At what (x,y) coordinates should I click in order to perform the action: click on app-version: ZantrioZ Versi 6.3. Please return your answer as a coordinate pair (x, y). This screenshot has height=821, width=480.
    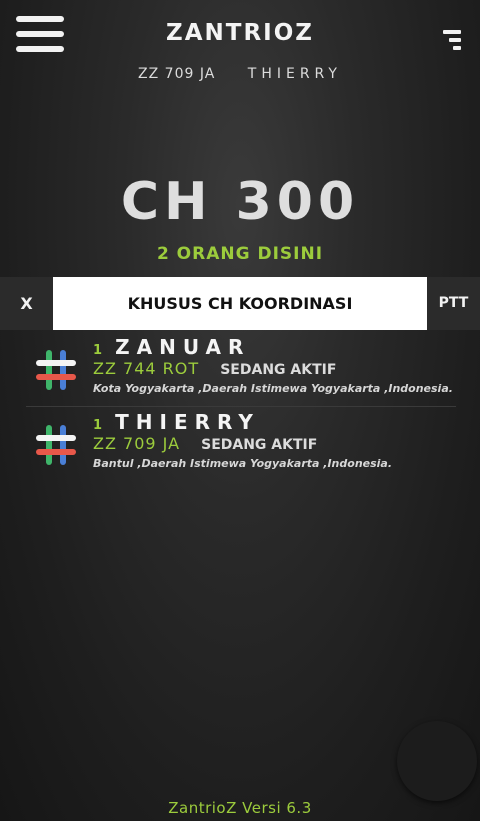
    Looking at the image, I should click on (240, 808).